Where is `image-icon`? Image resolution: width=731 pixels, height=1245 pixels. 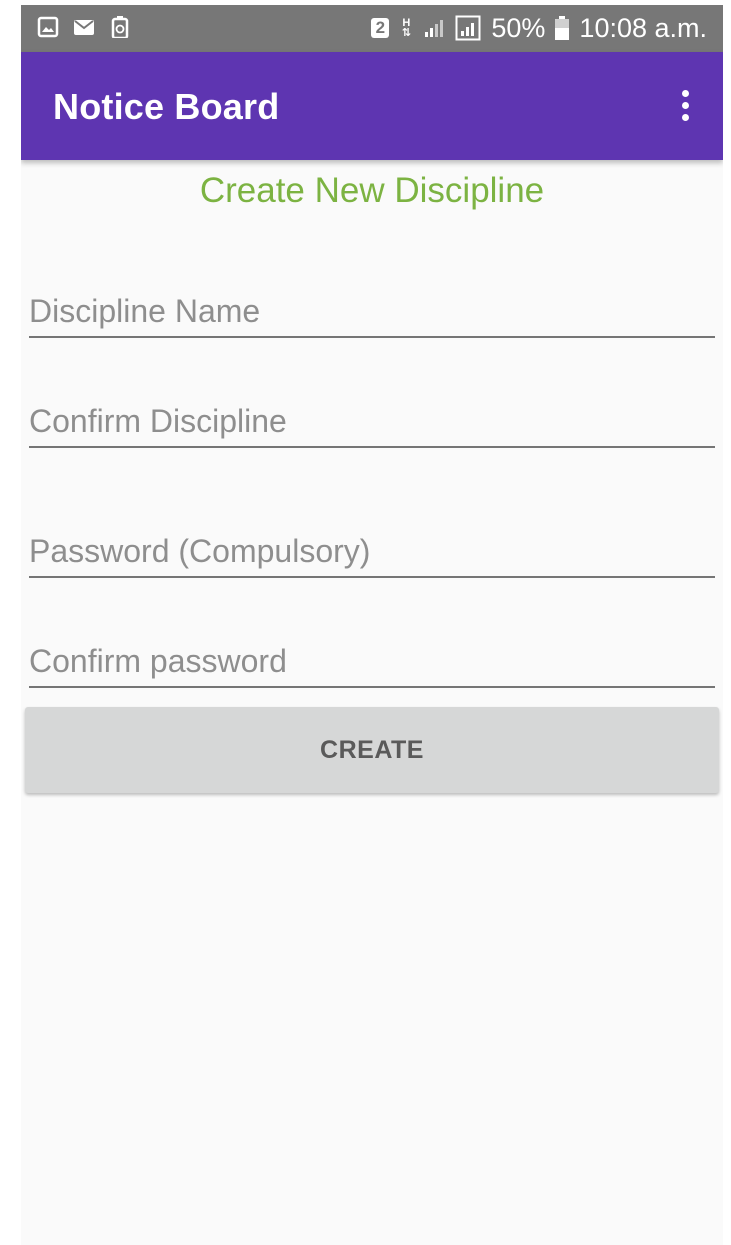
image-icon is located at coordinates (48, 27).